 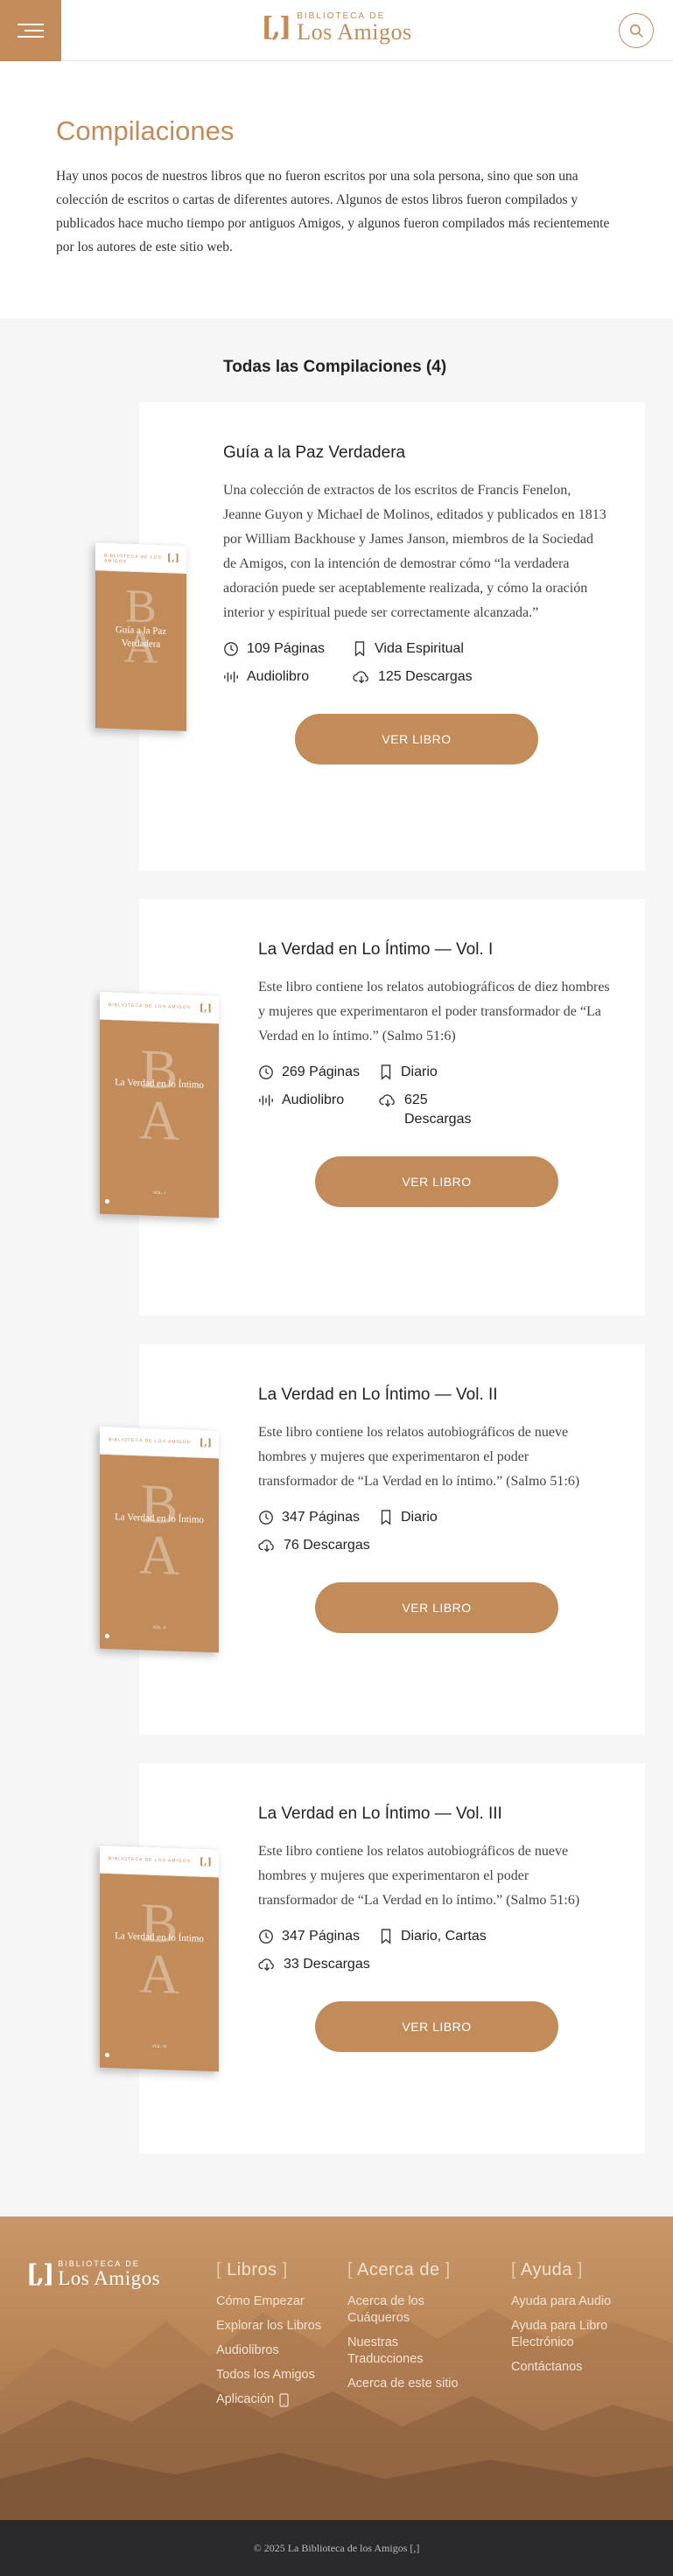 What do you see at coordinates (271, 2326) in the screenshot?
I see `footer-link: Explorar los Libros` at bounding box center [271, 2326].